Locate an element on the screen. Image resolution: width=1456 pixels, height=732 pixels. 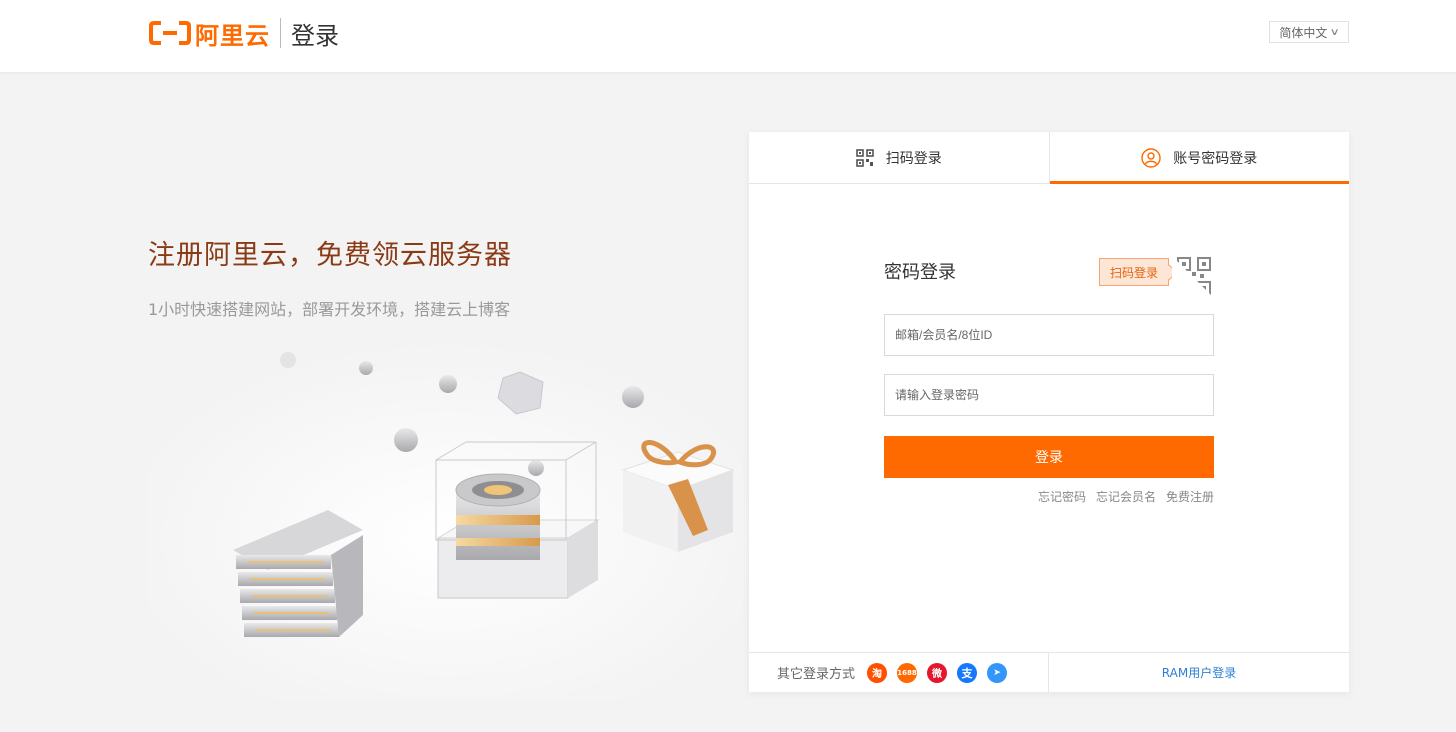
logo-divider is located at coordinates (280, 33).